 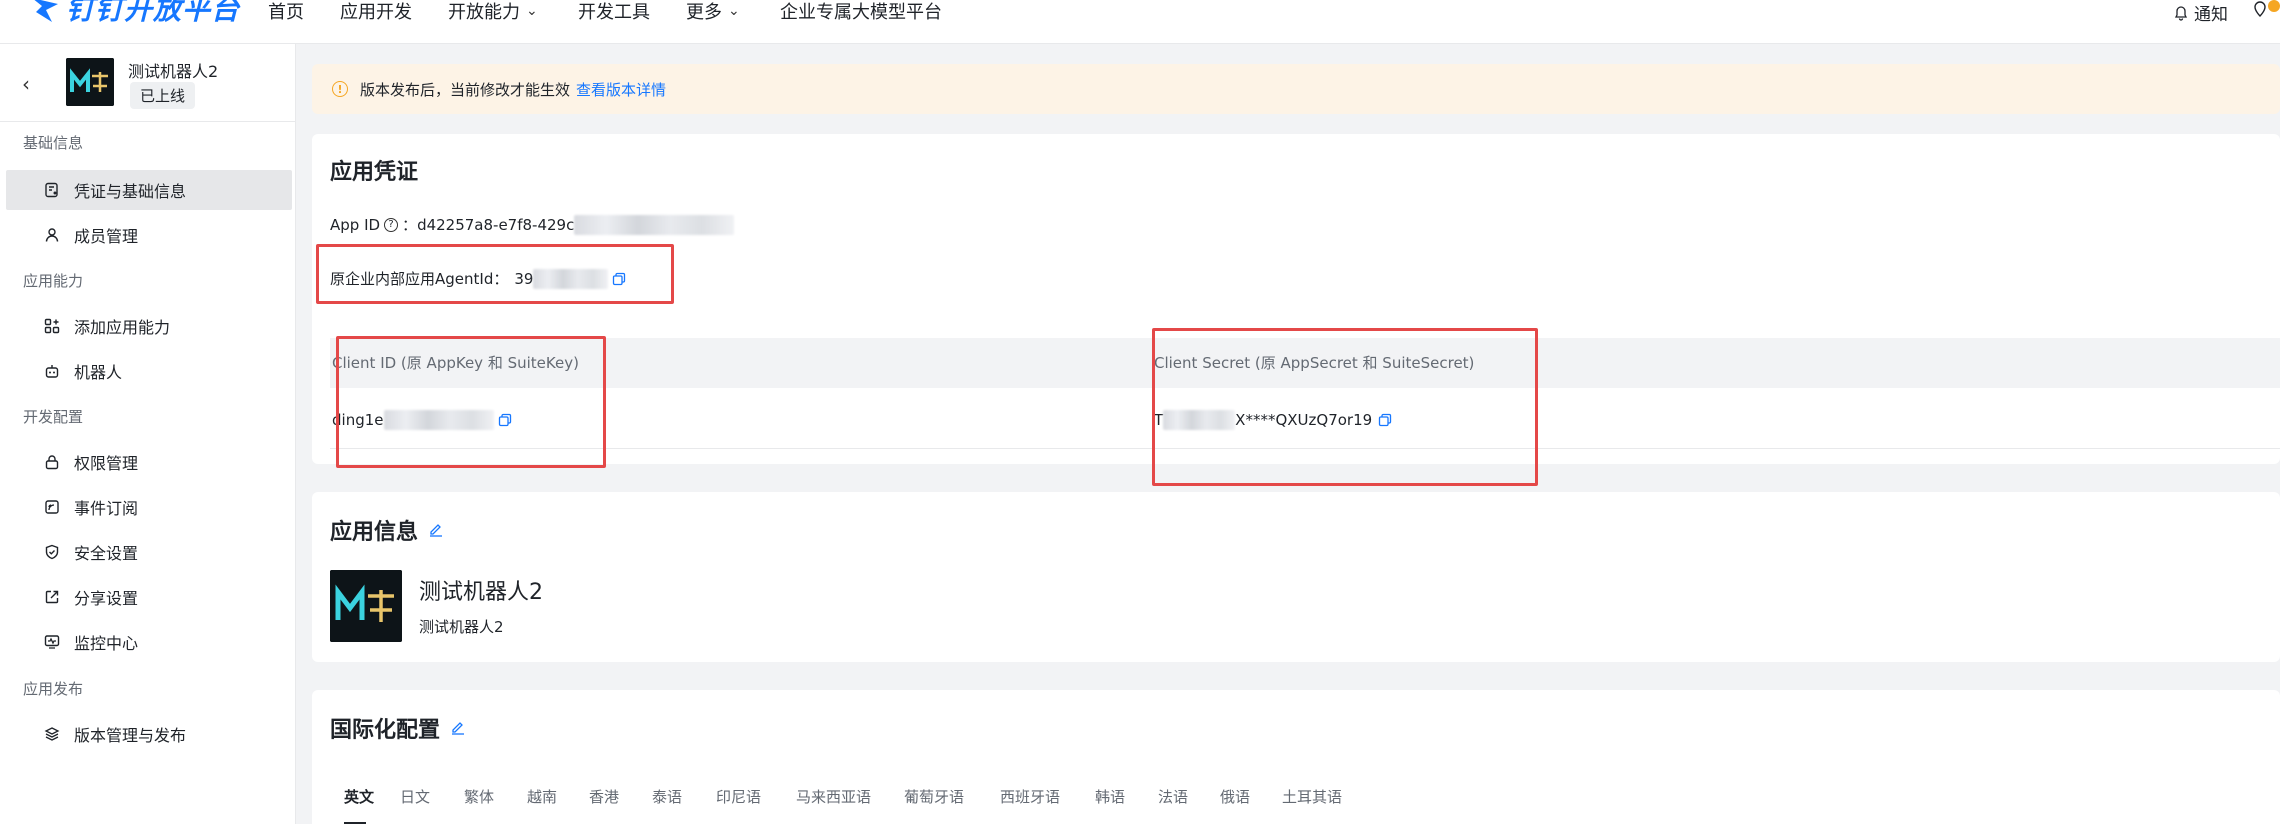 What do you see at coordinates (2181, 13) in the screenshot?
I see `bell-icon` at bounding box center [2181, 13].